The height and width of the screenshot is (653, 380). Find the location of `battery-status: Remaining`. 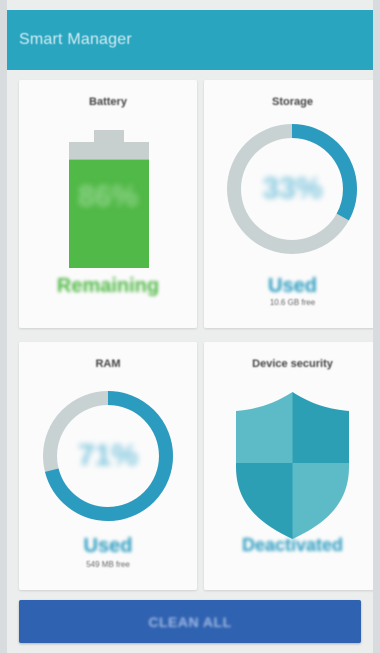

battery-status: Remaining is located at coordinates (108, 286).